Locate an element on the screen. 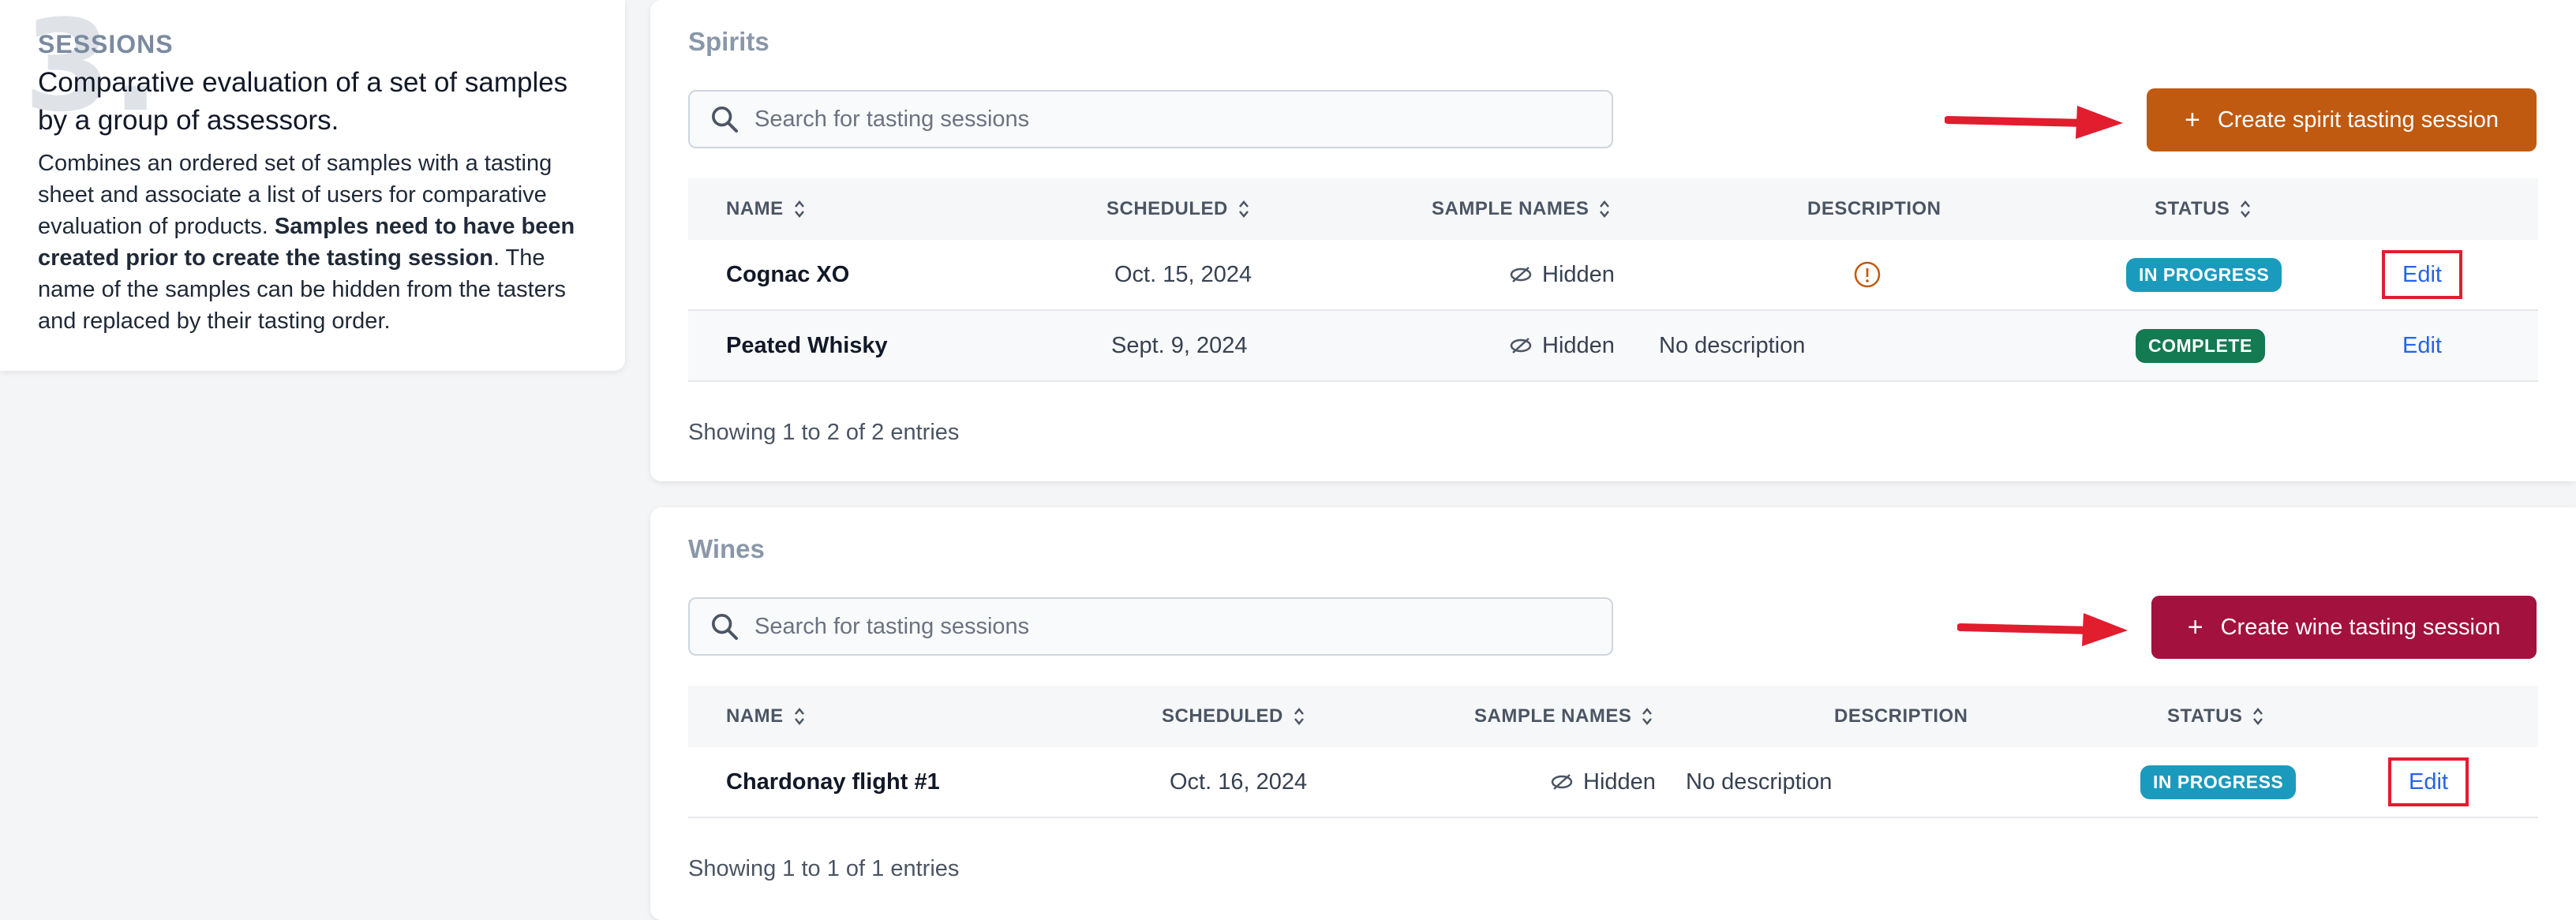  row-description is located at coordinates (1867, 274).